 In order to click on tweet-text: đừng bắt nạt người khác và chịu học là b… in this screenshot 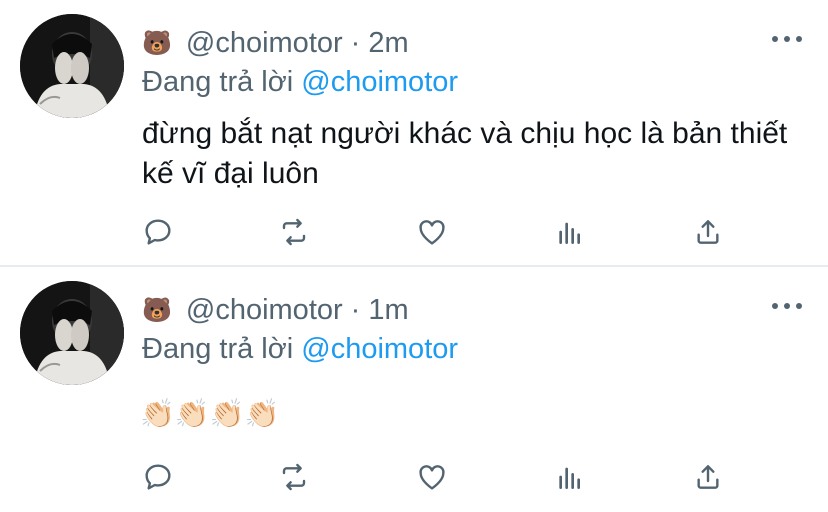, I will do `click(465, 153)`.